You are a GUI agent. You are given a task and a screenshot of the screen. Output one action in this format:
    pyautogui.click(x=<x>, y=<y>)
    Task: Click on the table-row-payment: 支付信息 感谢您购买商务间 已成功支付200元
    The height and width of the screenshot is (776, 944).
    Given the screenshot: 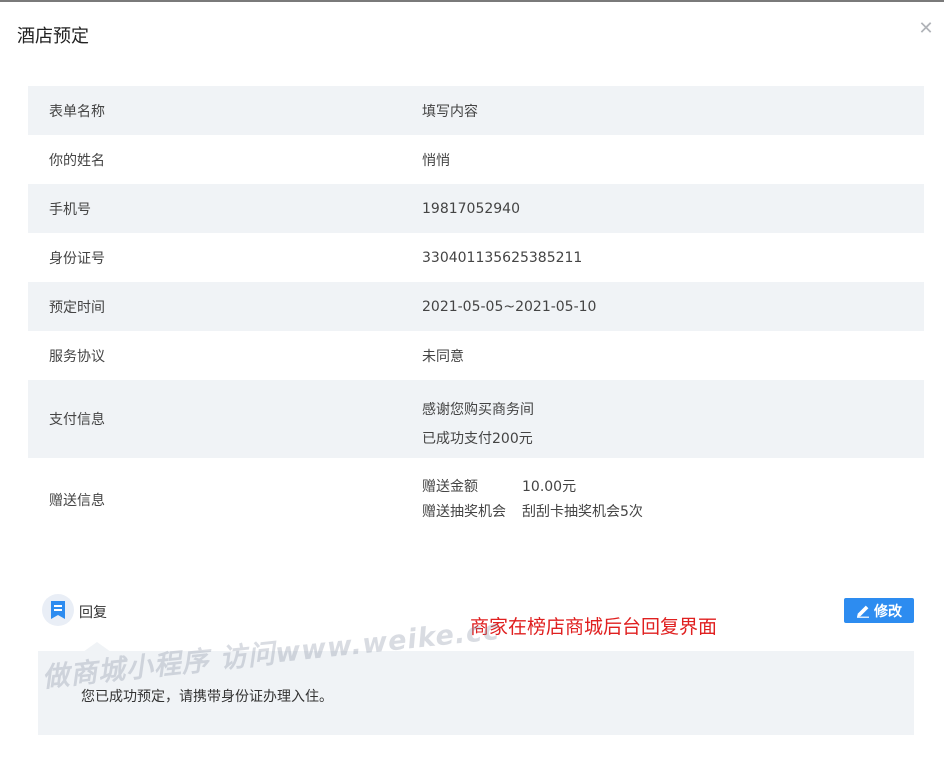 What is the action you would take?
    pyautogui.click(x=476, y=419)
    